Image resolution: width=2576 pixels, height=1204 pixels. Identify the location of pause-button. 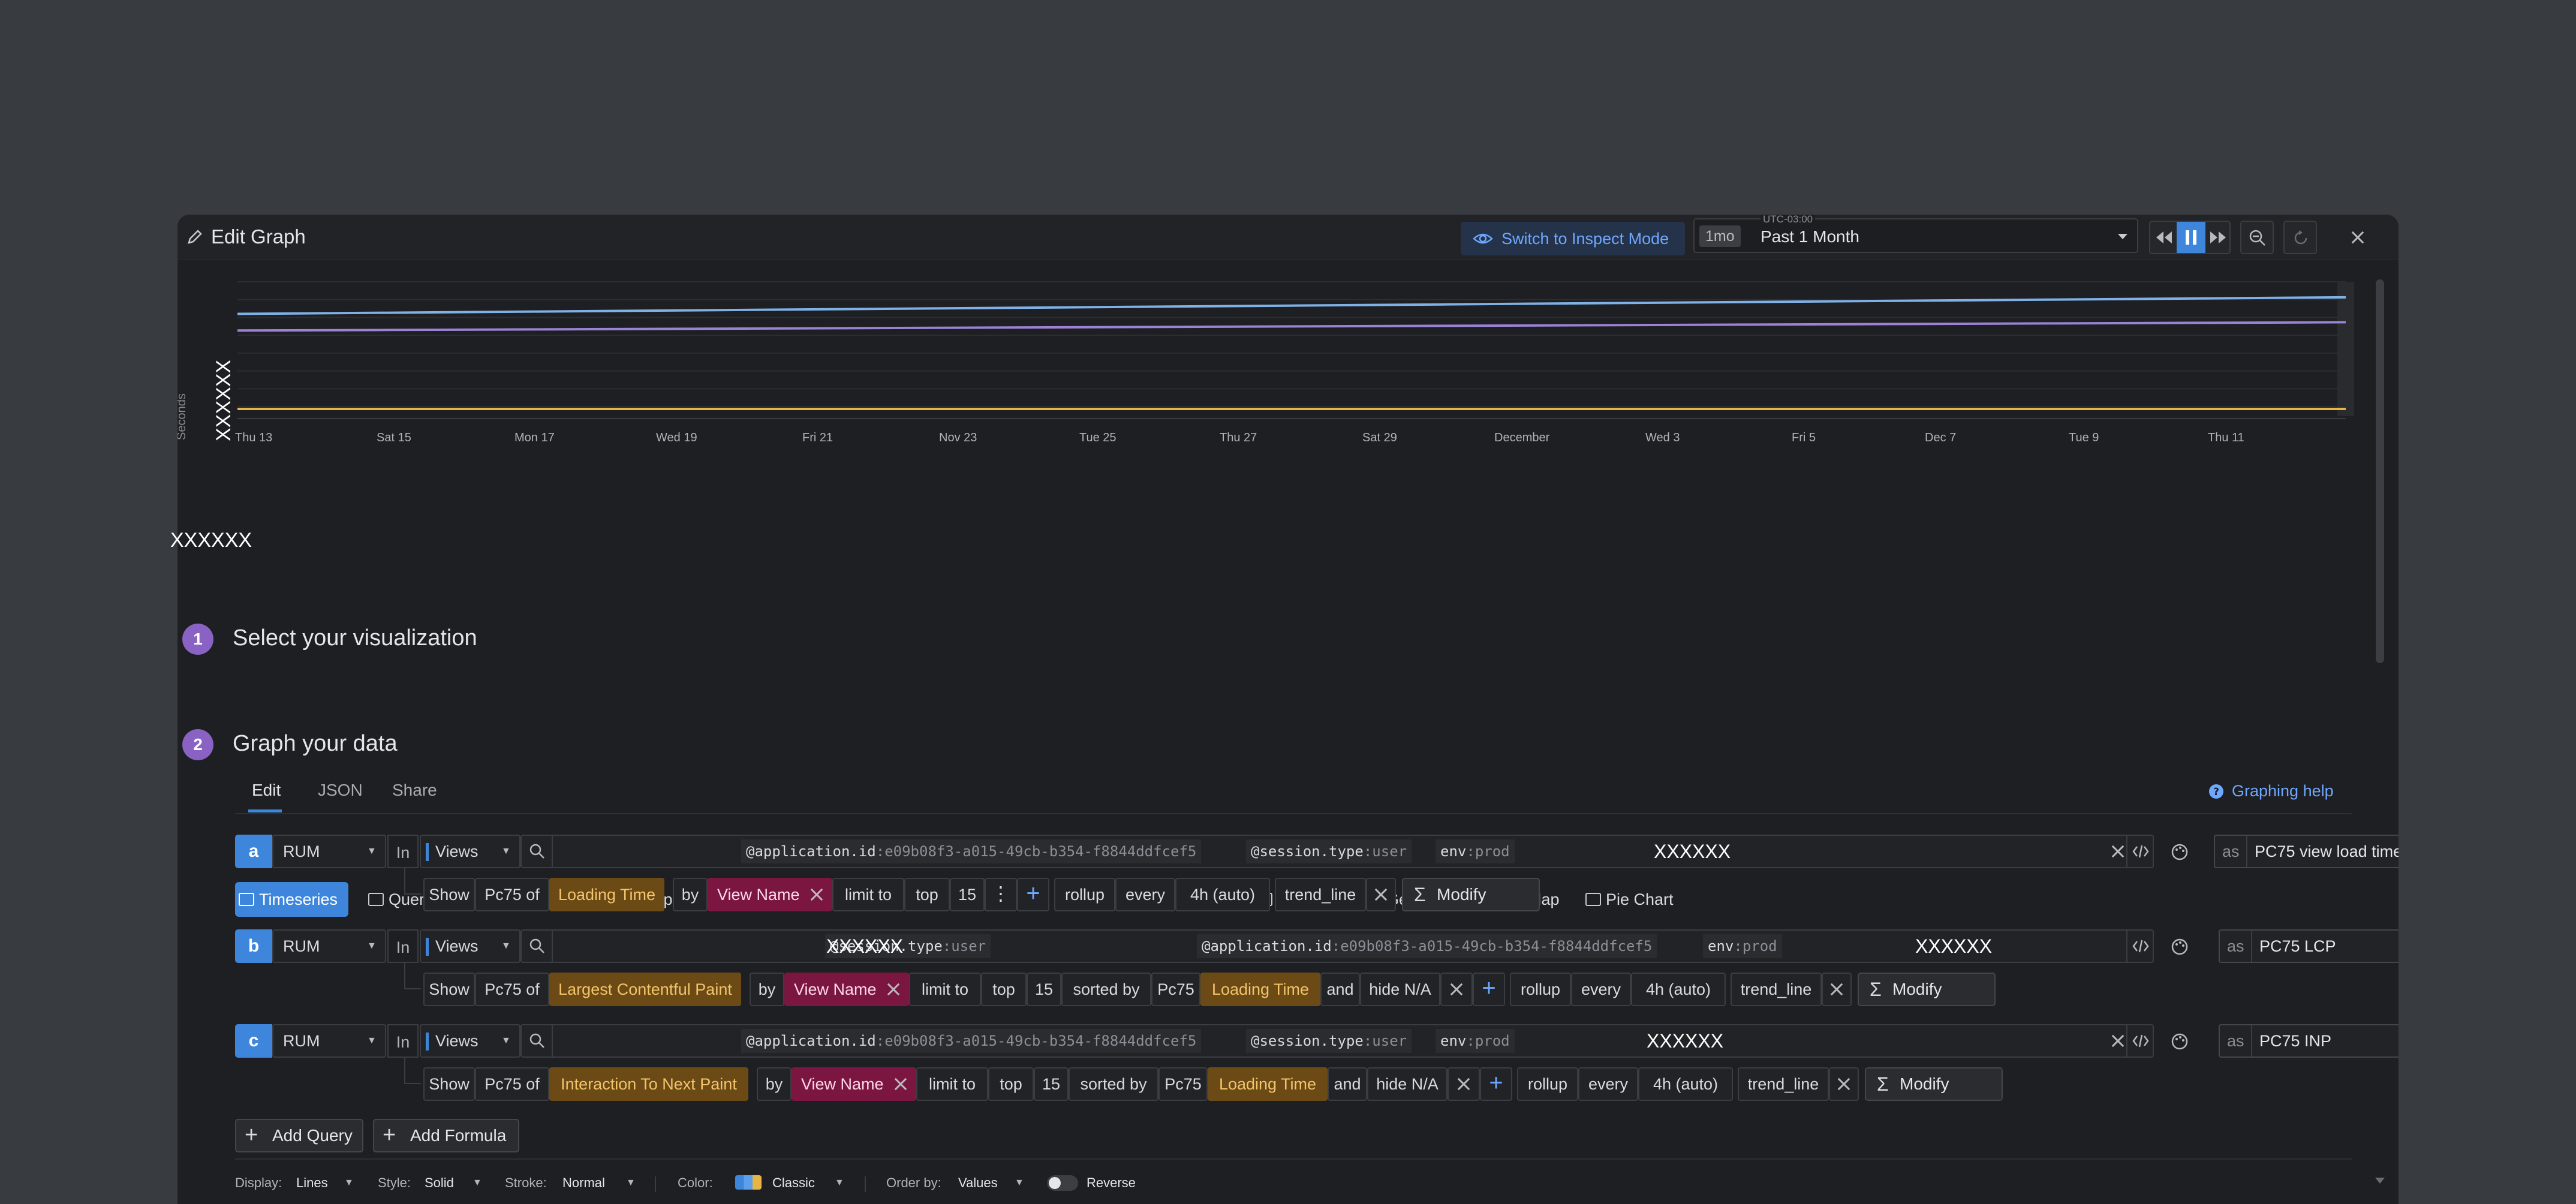
(2191, 238).